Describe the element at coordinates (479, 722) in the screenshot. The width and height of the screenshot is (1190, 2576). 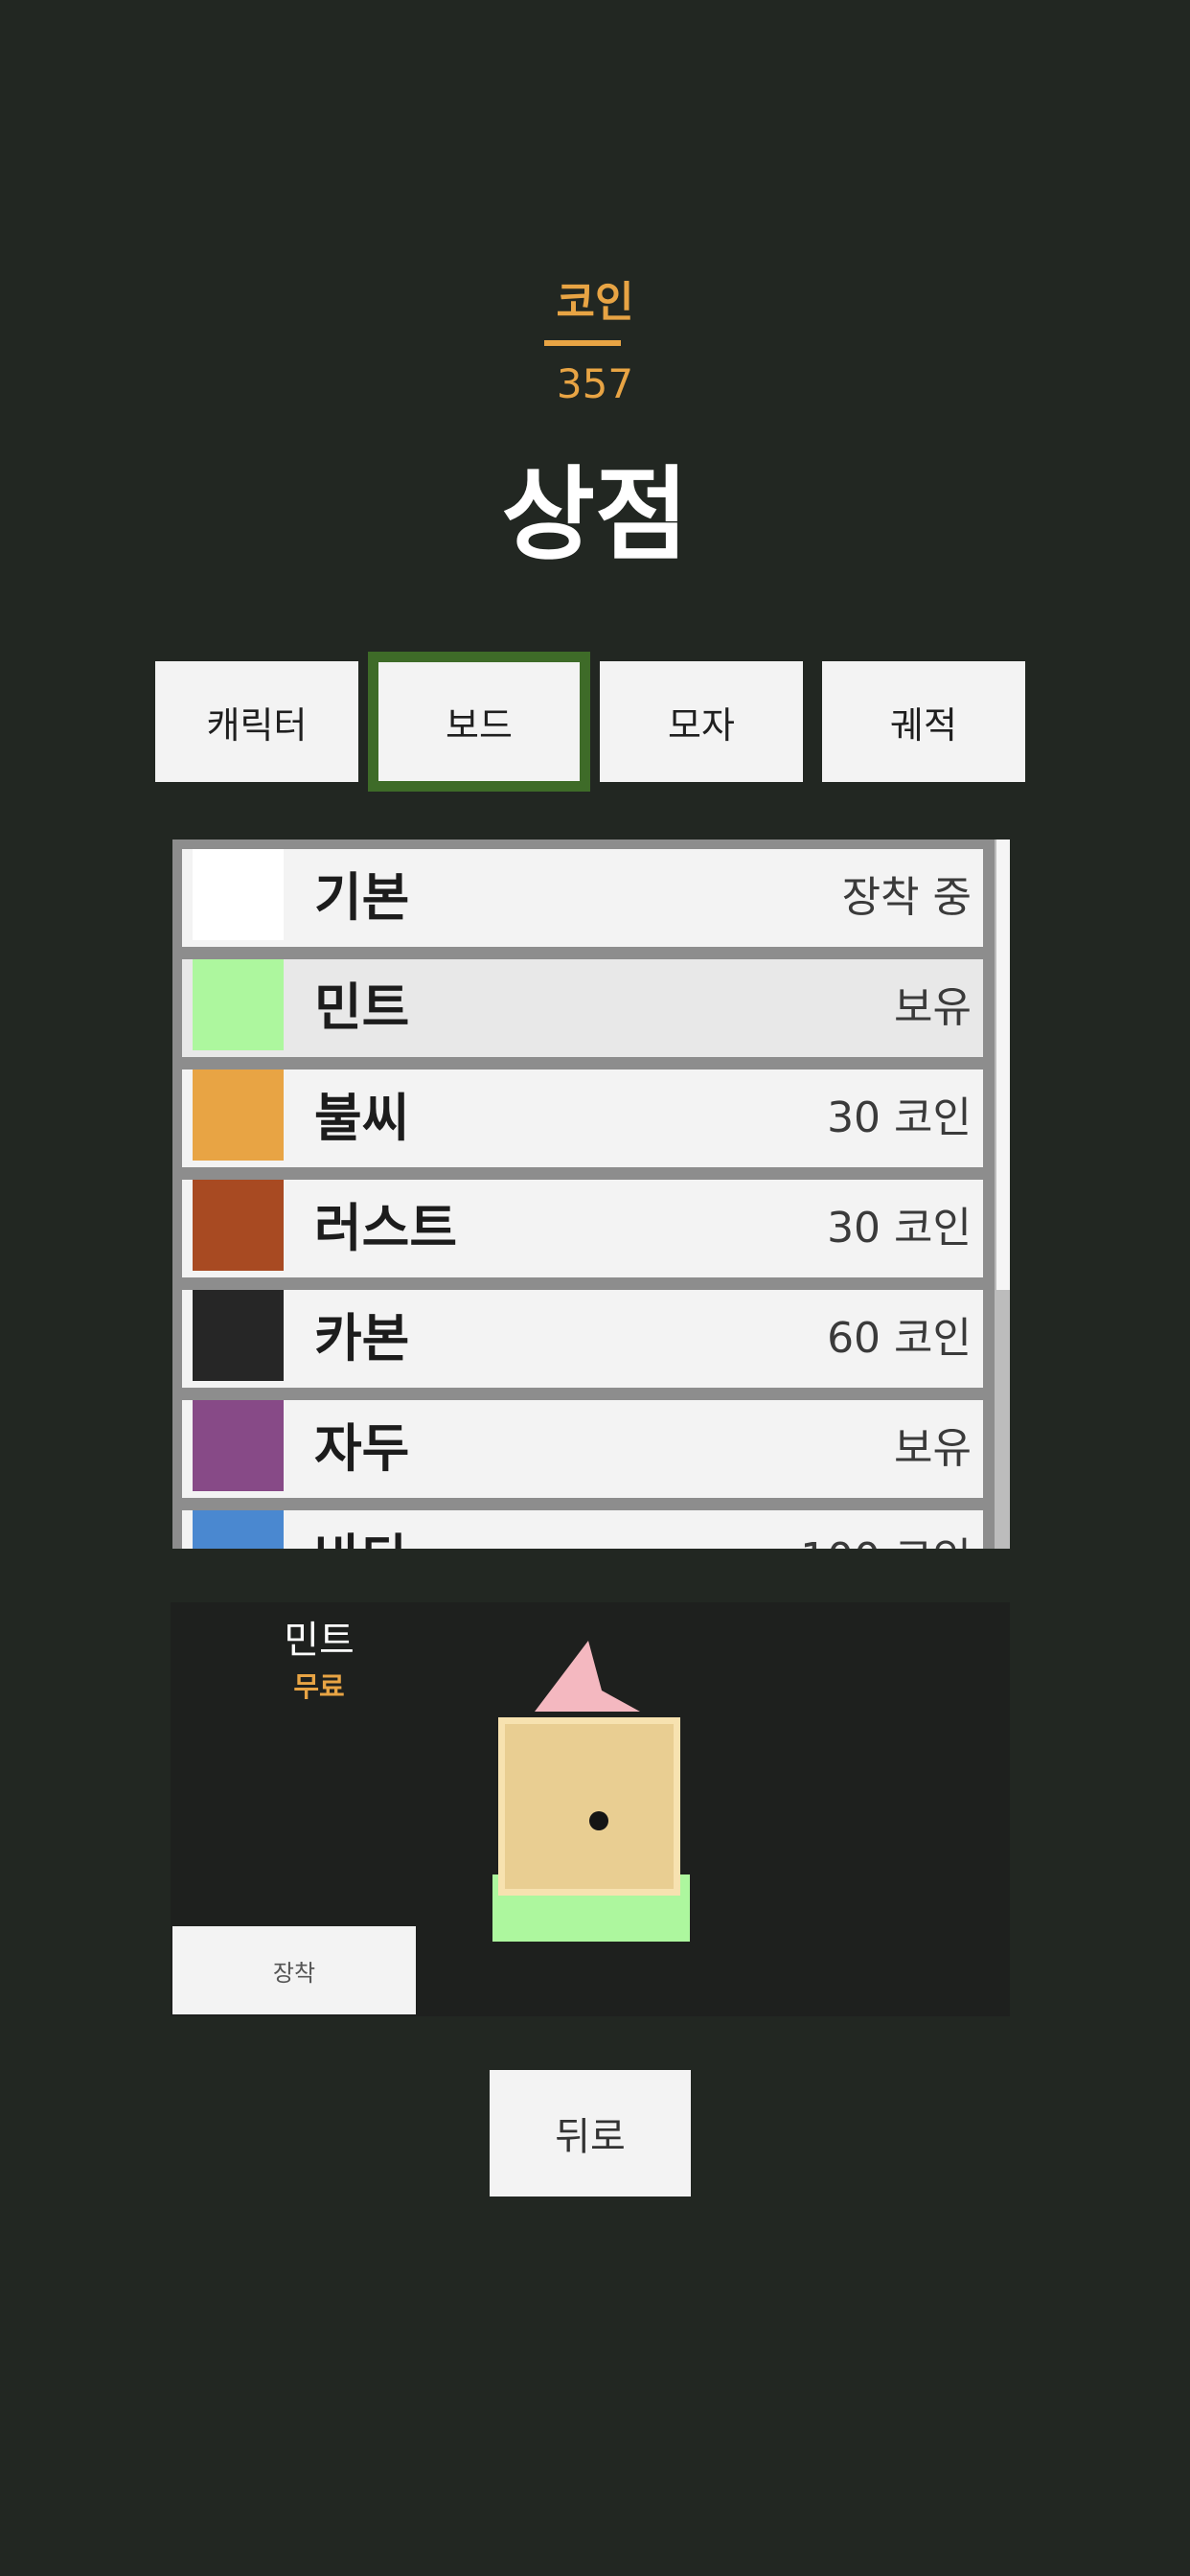
I see `tab-board: 보드` at that location.